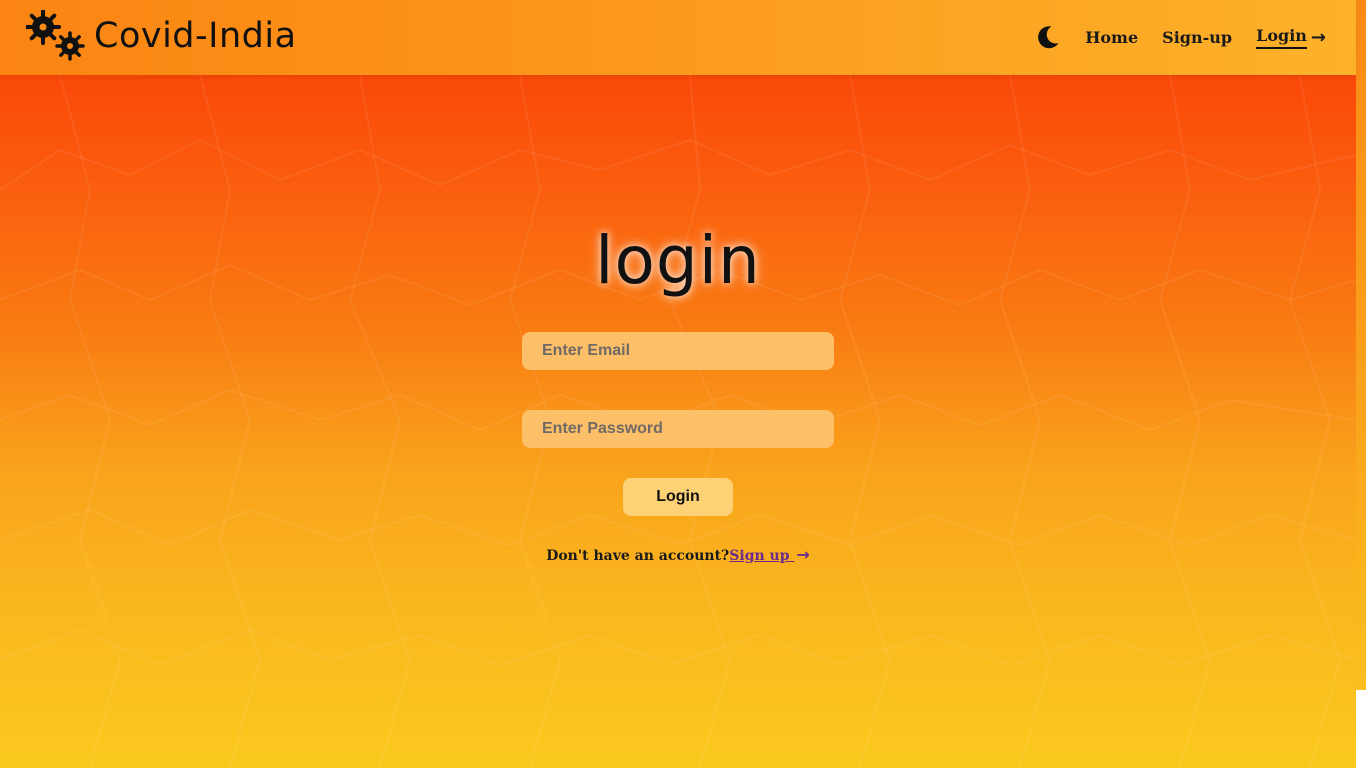  Describe the element at coordinates (56, 35) in the screenshot. I see `virus-gears-icon` at that location.